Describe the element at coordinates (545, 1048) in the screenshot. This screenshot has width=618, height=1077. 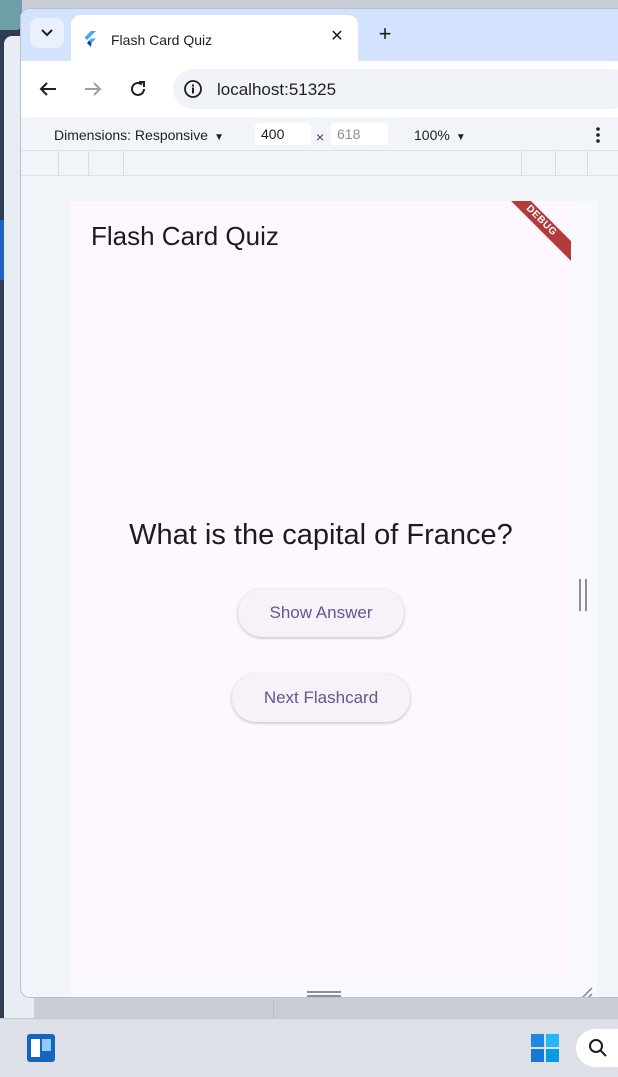
I see `windows-start-icon` at that location.